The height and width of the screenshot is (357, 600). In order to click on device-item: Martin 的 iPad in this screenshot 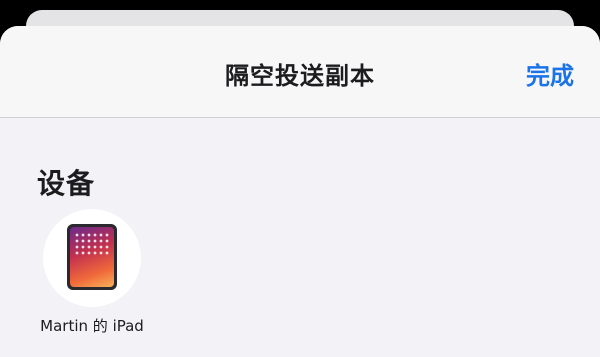, I will do `click(92, 272)`.